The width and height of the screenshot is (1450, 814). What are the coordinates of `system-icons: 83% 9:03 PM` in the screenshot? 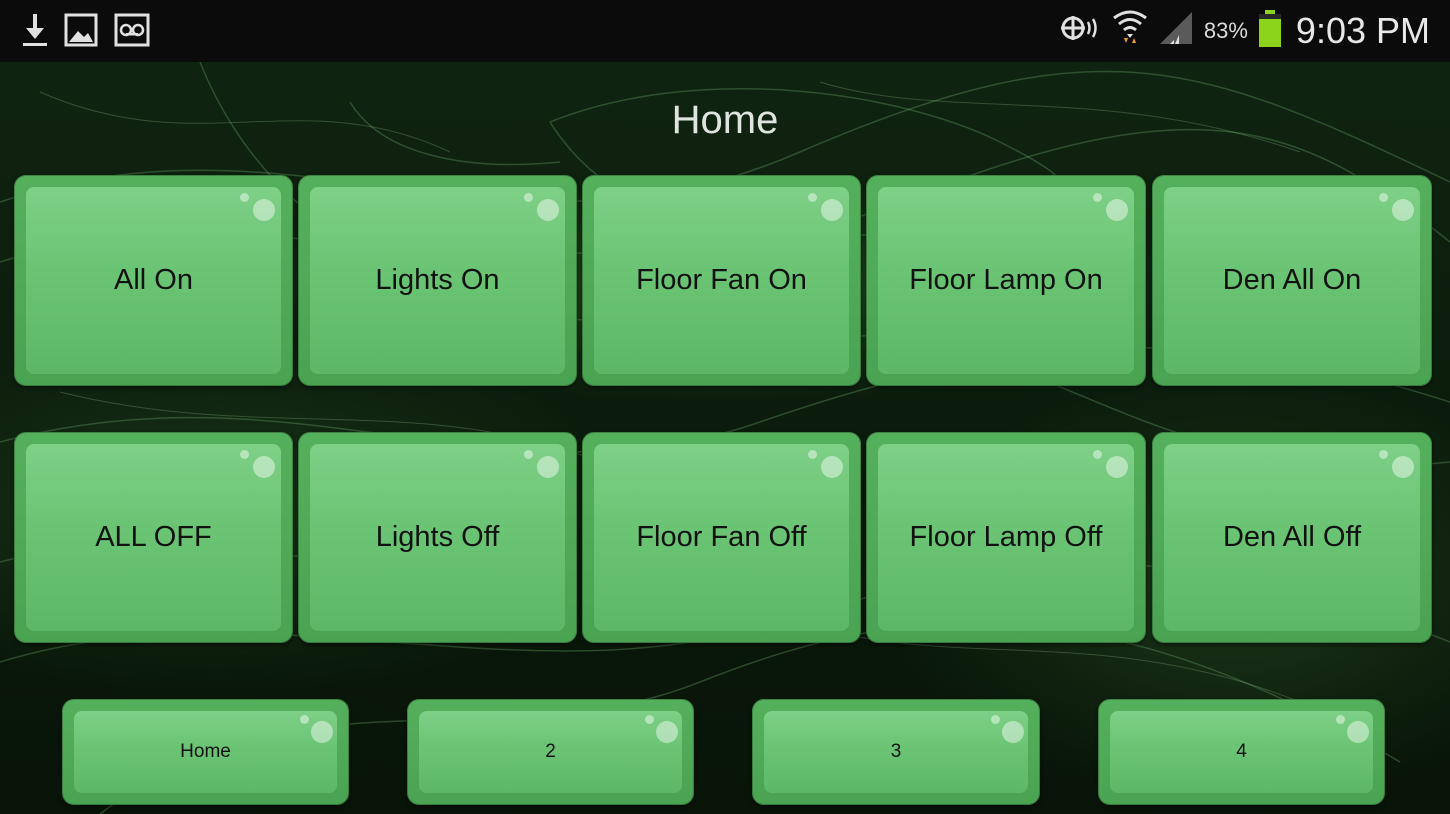 It's located at (1245, 30).